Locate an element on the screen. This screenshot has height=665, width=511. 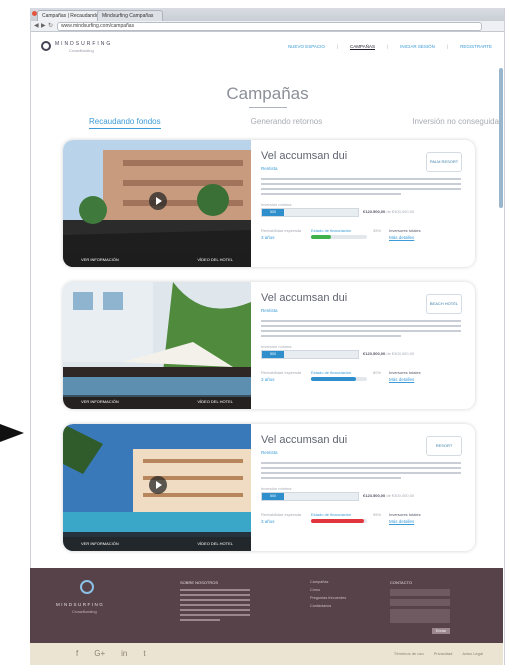
footer-about: SOBRE NOSOTROS is located at coordinates (215, 602).